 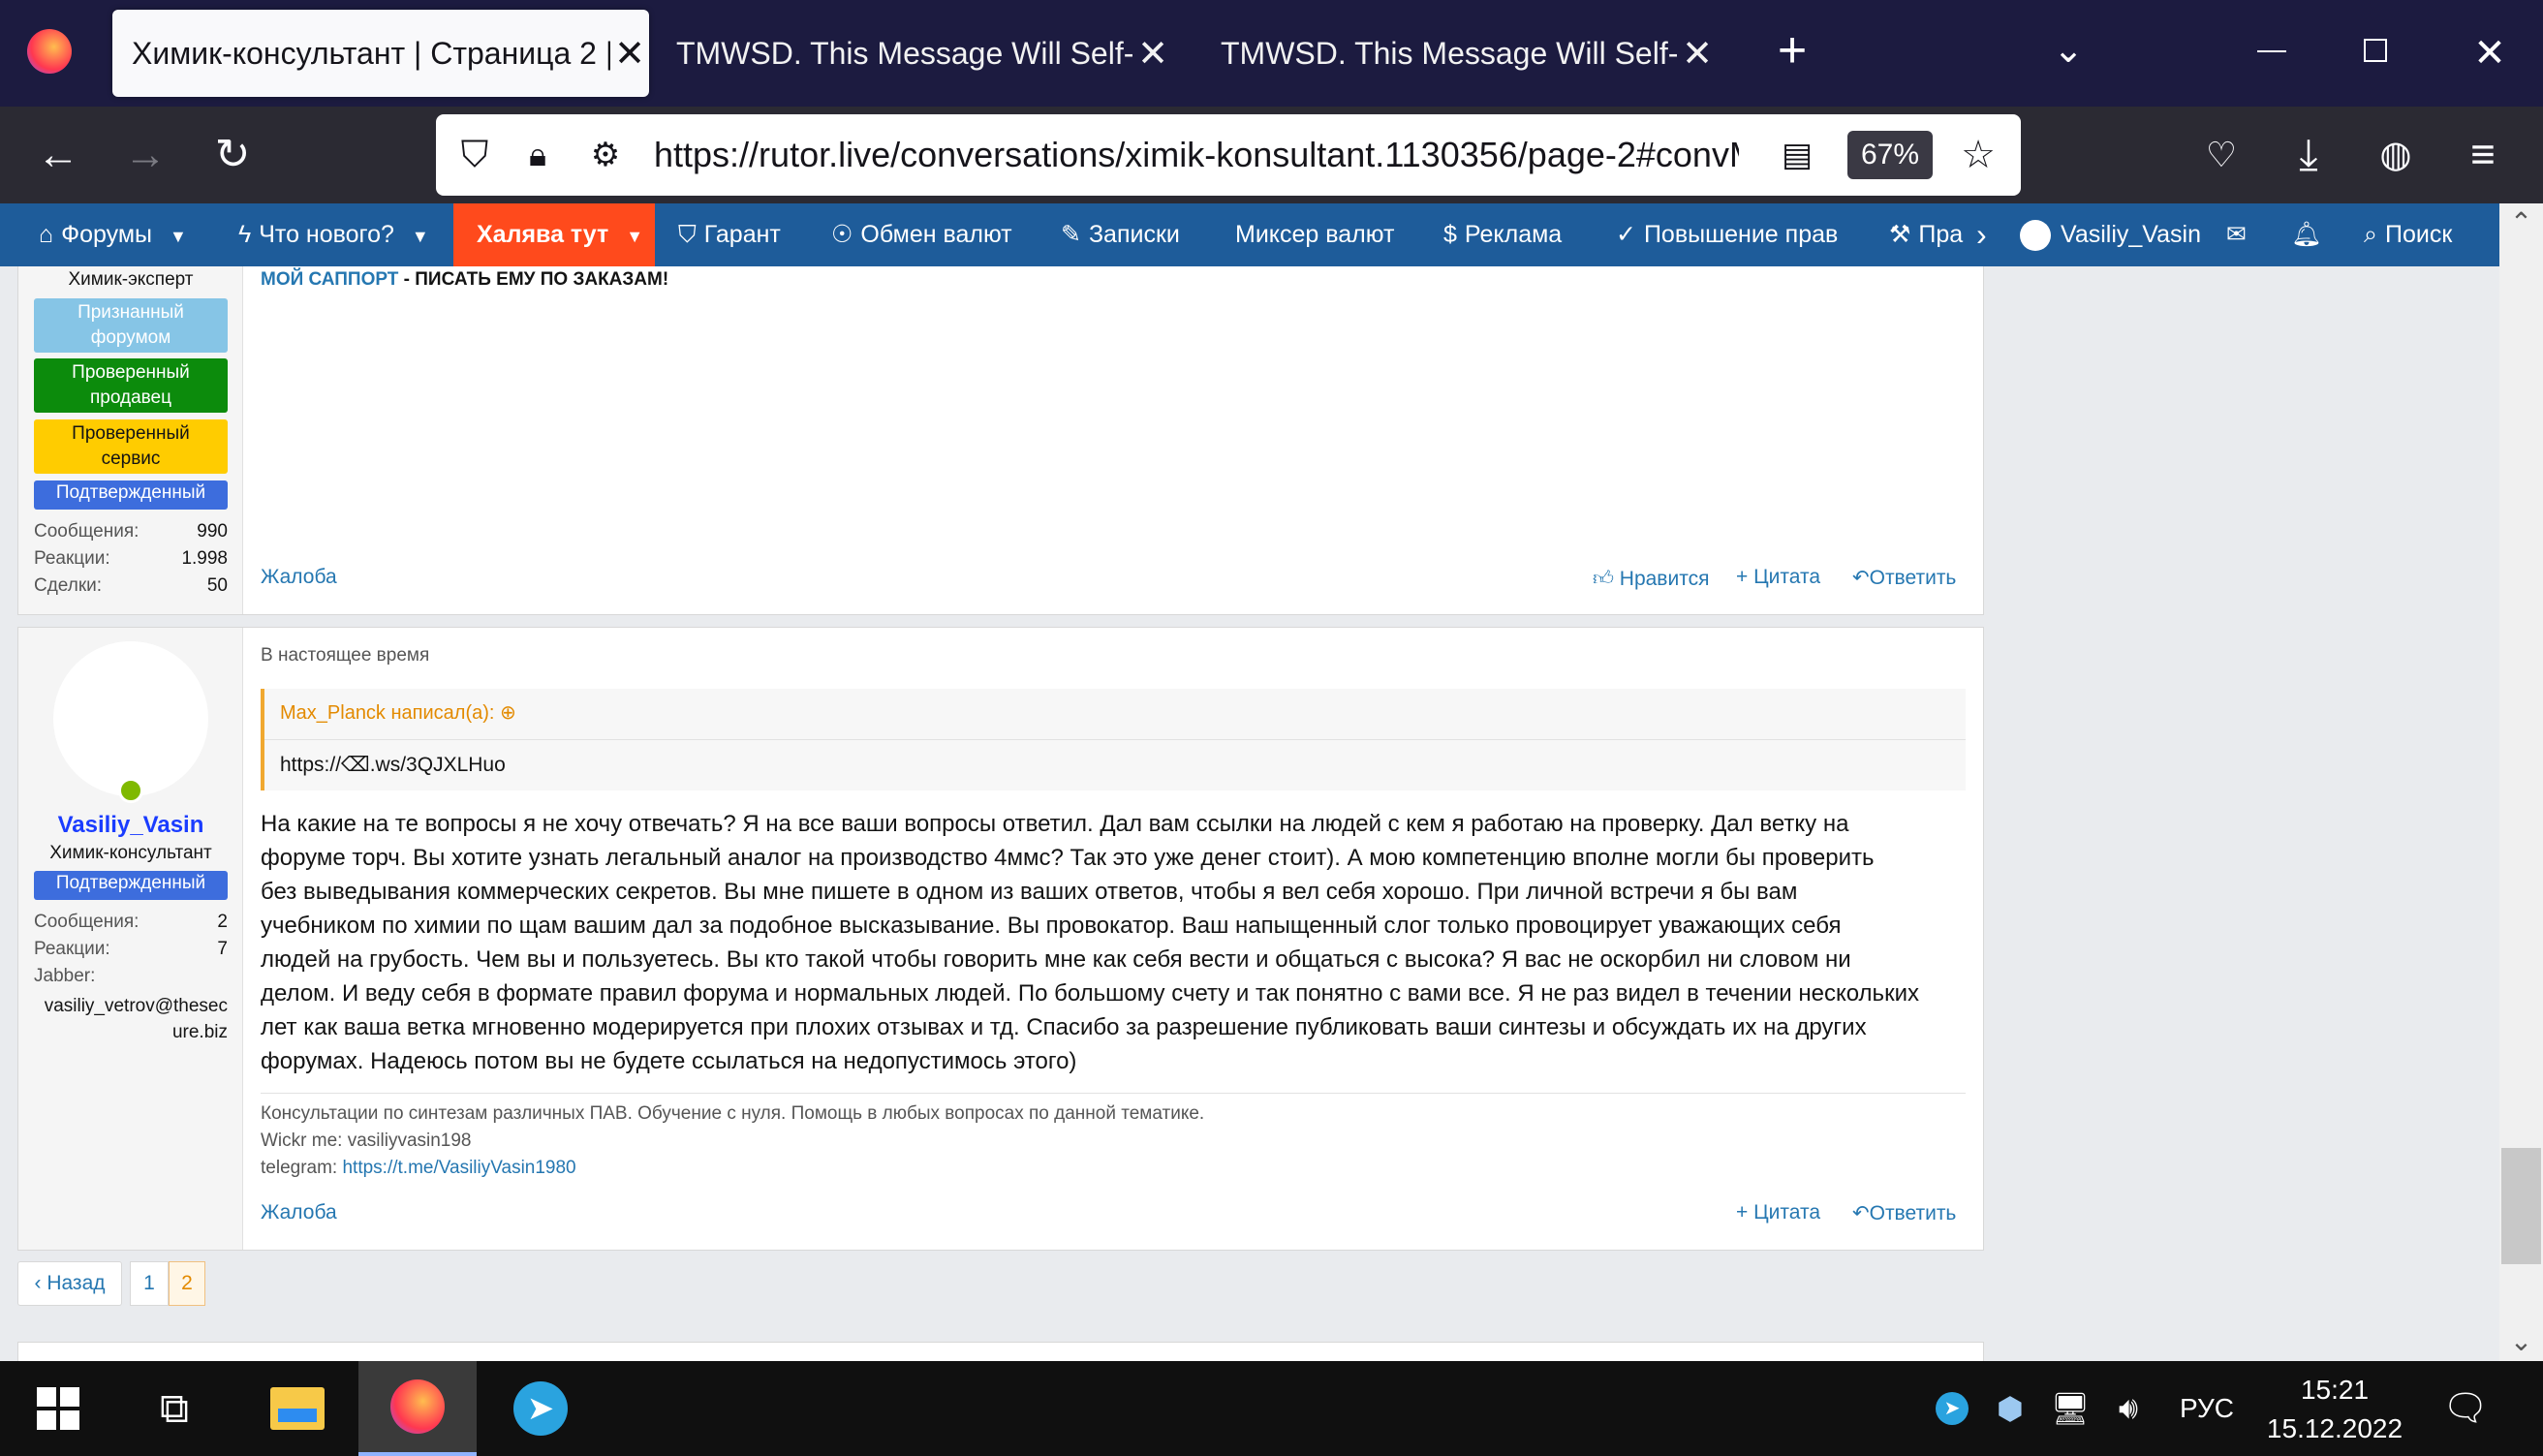 I want to click on tray-telegram-icon: ➤, so click(x=1952, y=1409).